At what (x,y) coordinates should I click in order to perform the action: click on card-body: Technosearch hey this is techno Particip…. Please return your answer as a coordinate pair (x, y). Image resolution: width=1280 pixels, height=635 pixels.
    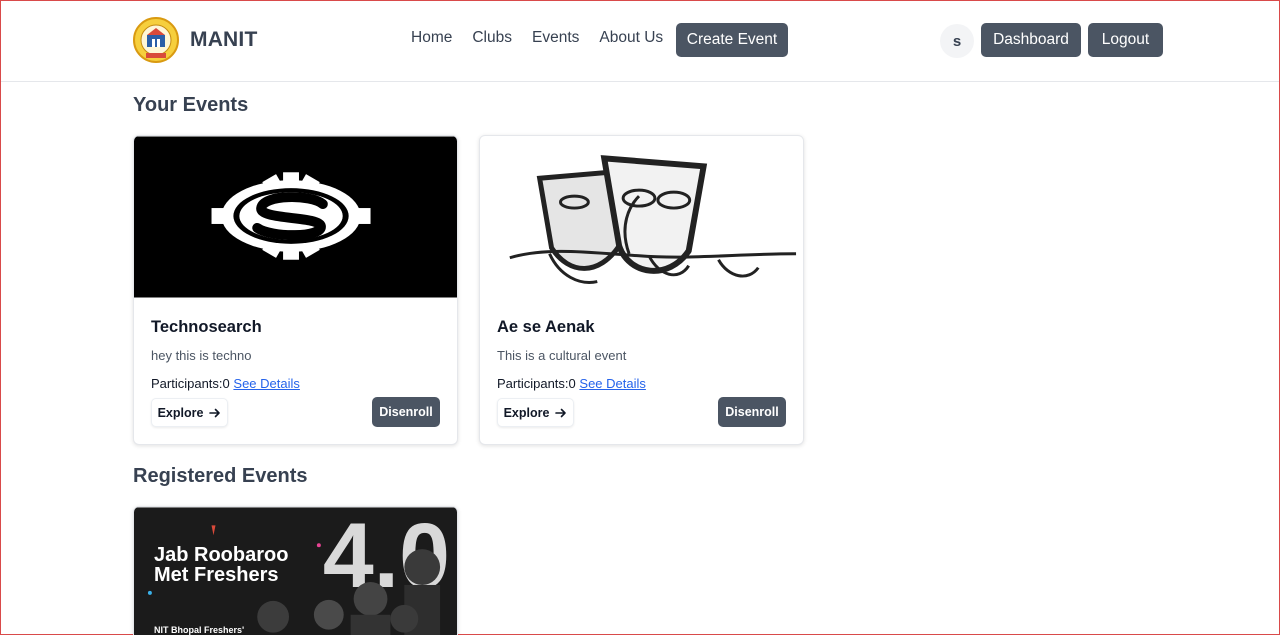
    Looking at the image, I should click on (295, 354).